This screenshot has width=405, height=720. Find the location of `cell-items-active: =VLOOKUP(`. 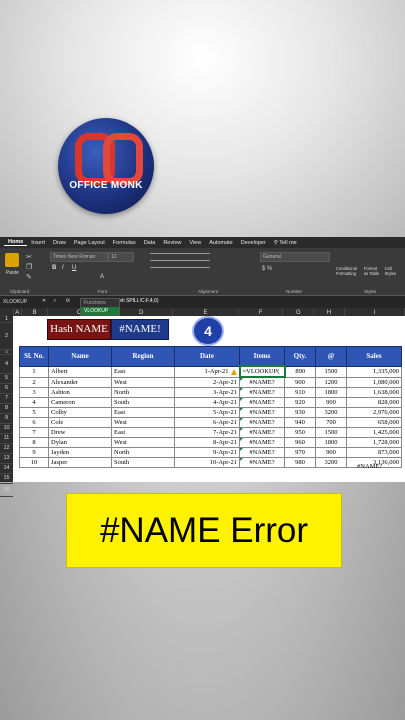

cell-items-active: =VLOOKUP( is located at coordinates (262, 371).